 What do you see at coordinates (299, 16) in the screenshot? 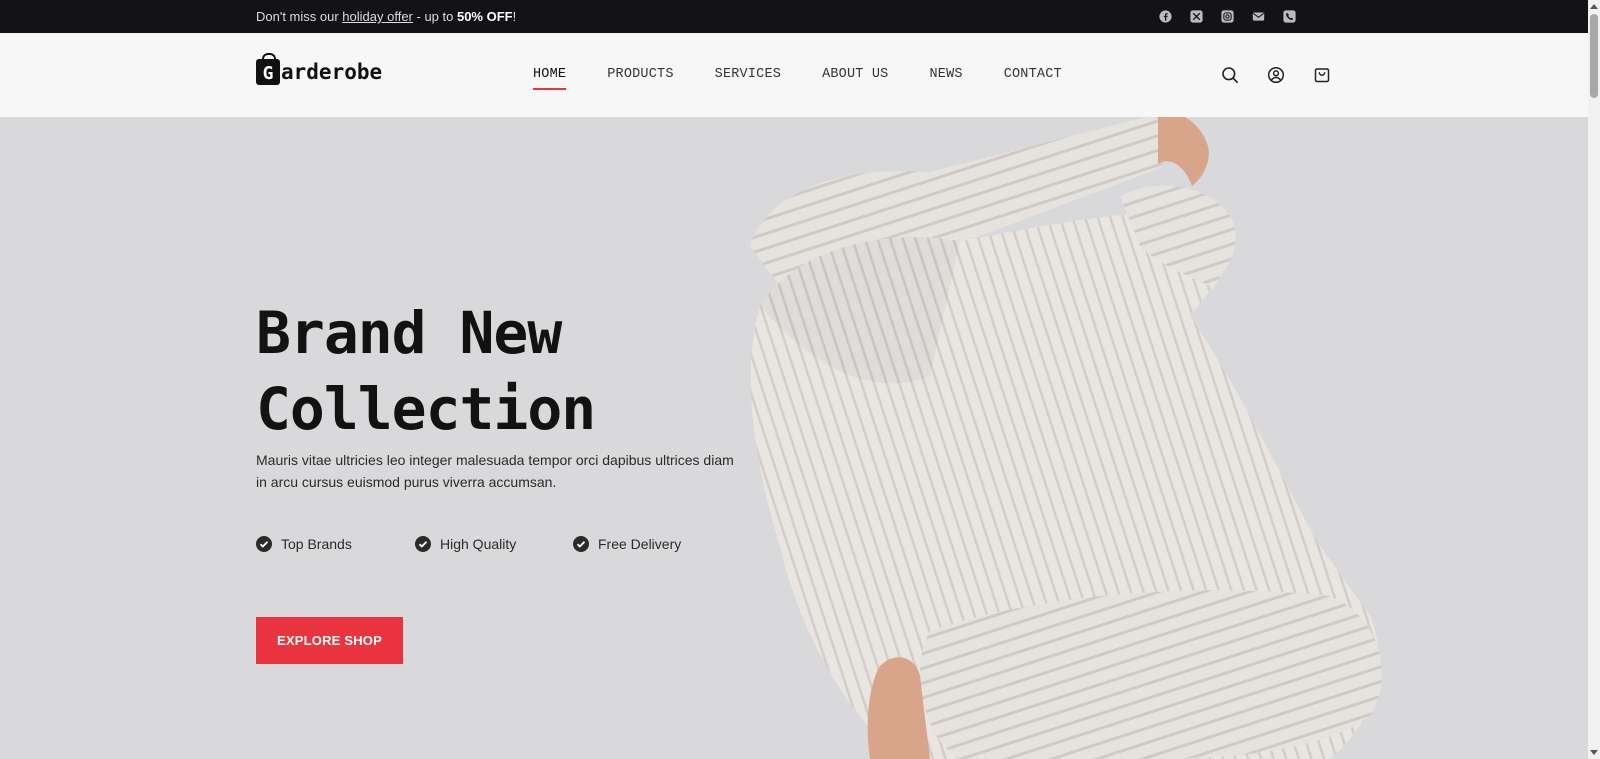
I see `announcement-prefix: Don't miss our` at bounding box center [299, 16].